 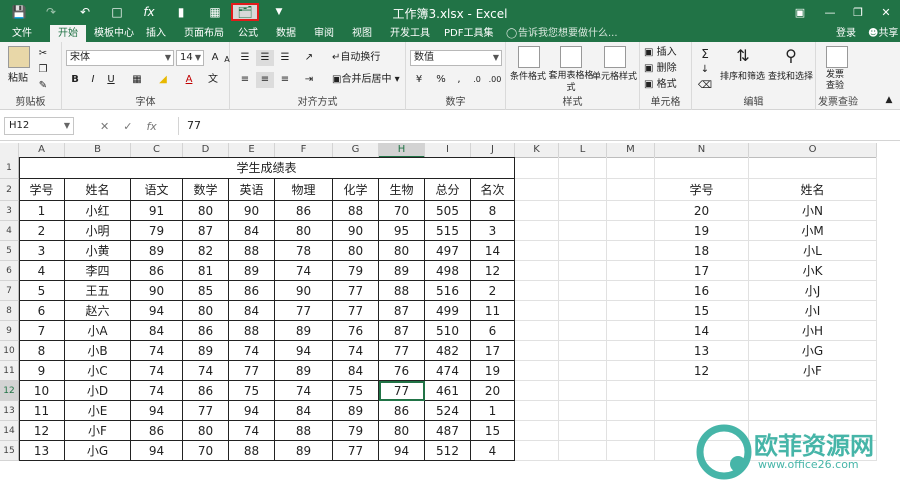 What do you see at coordinates (98, 371) in the screenshot?
I see `cell-b11: 小C` at bounding box center [98, 371].